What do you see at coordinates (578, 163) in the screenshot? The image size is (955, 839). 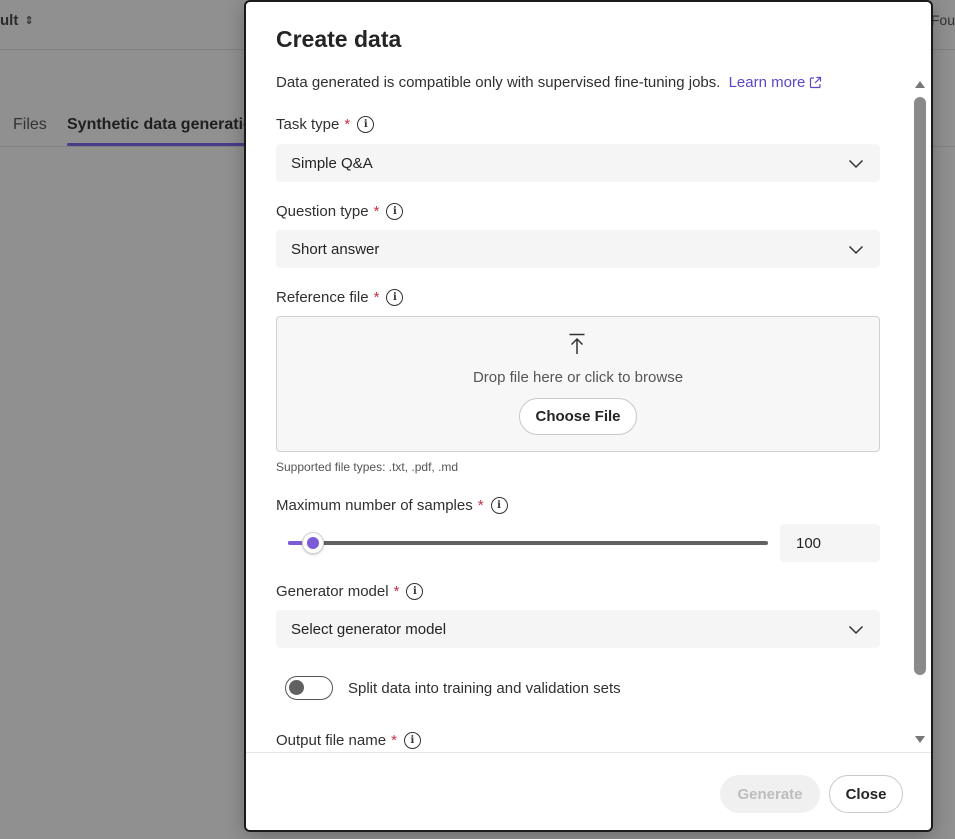 I see `task-type-dropdown: Simple Q&A` at bounding box center [578, 163].